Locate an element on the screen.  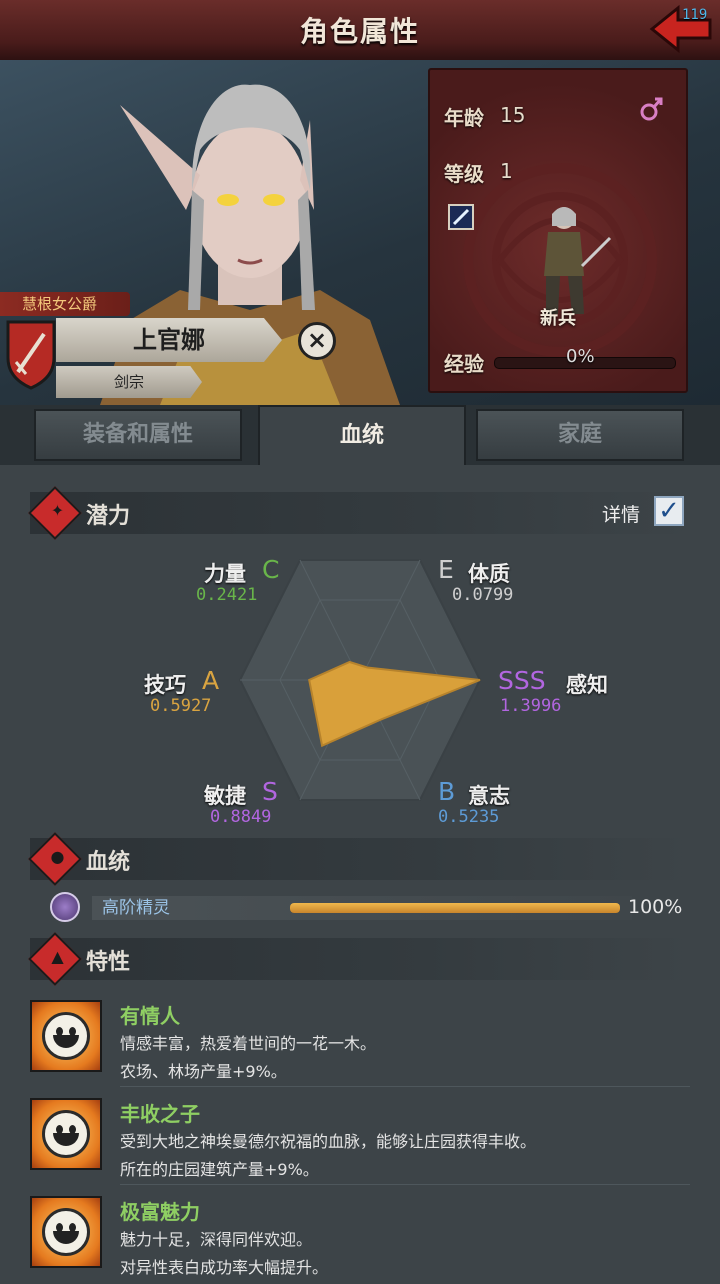
potential-icon: ✦ is located at coordinates (55, 513).